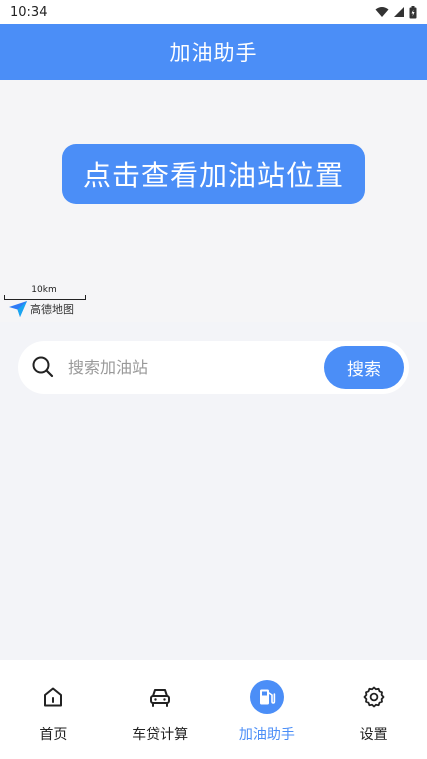  I want to click on search-bar: 搜索, so click(213, 367).